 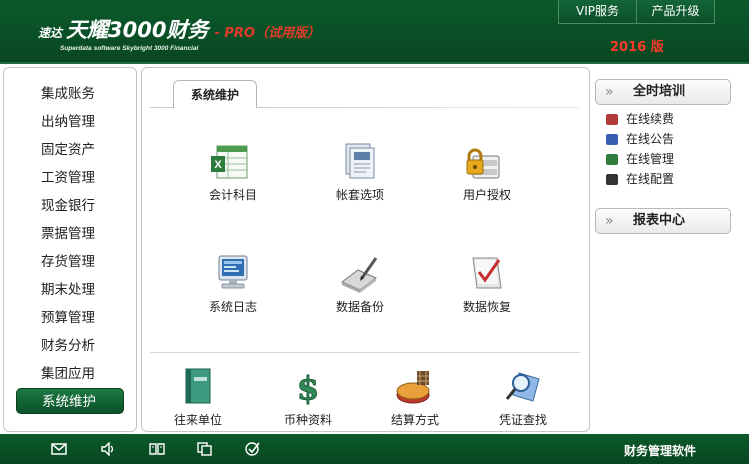 I want to click on tile-system-log: 系统日志, so click(x=233, y=287).